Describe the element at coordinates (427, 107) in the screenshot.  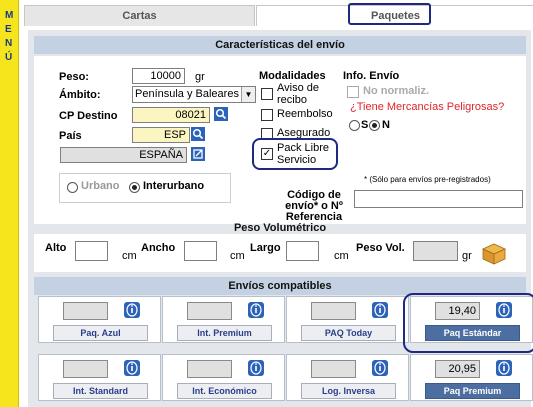
I see `dangerous-goods-question: ¿Tiene Mercancías Peligrosas?` at that location.